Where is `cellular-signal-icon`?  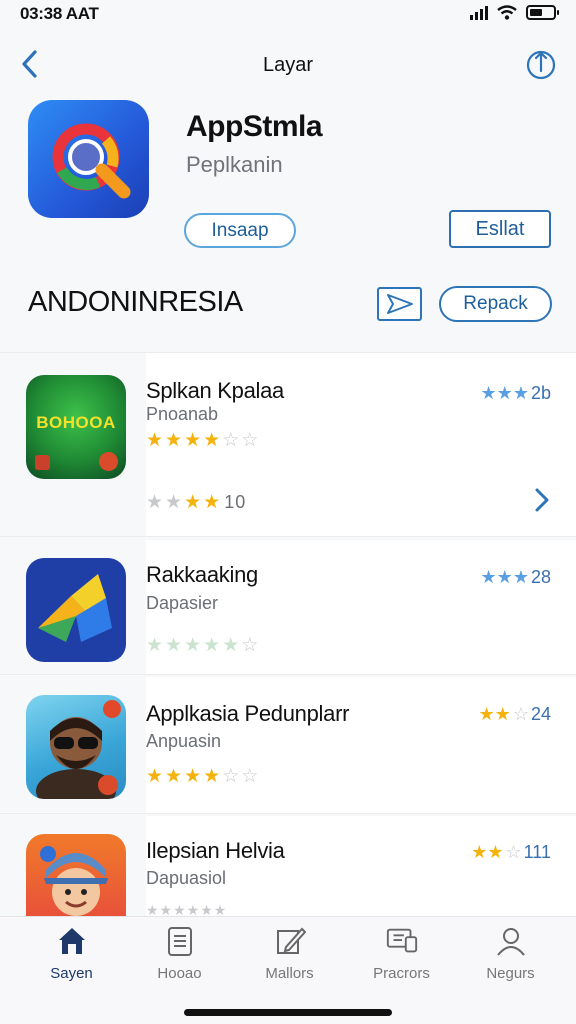
cellular-signal-icon is located at coordinates (479, 12).